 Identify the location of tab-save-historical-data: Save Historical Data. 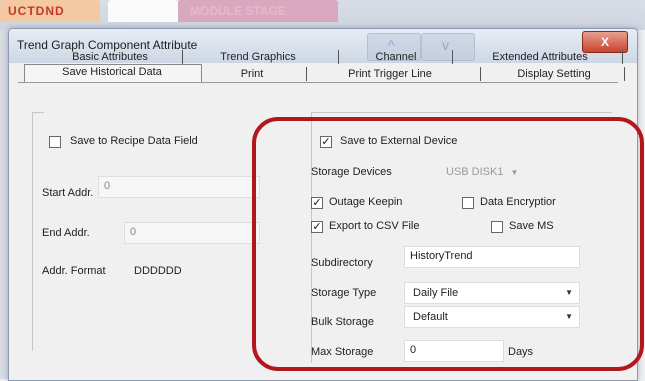
(112, 72).